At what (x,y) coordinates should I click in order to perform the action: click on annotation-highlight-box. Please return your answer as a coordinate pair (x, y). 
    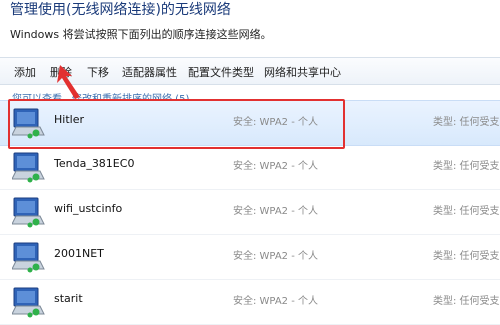
    Looking at the image, I should click on (176, 124).